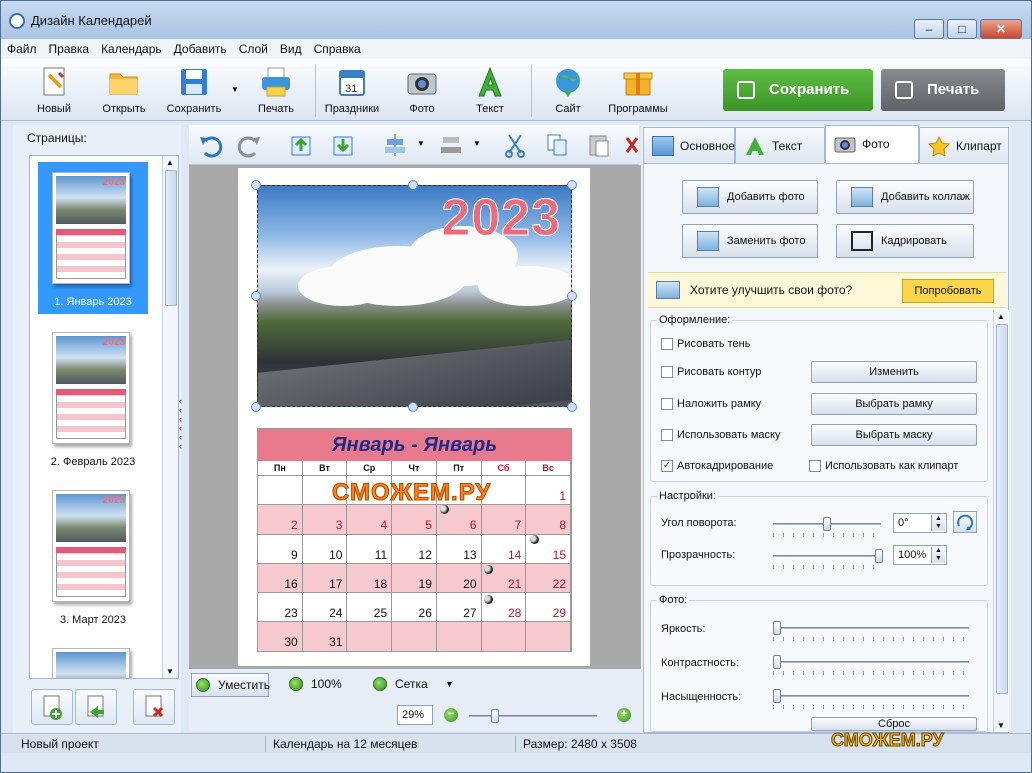 This screenshot has width=1032, height=773. I want to click on rotation-input: 0° ▲ ▼, so click(920, 523).